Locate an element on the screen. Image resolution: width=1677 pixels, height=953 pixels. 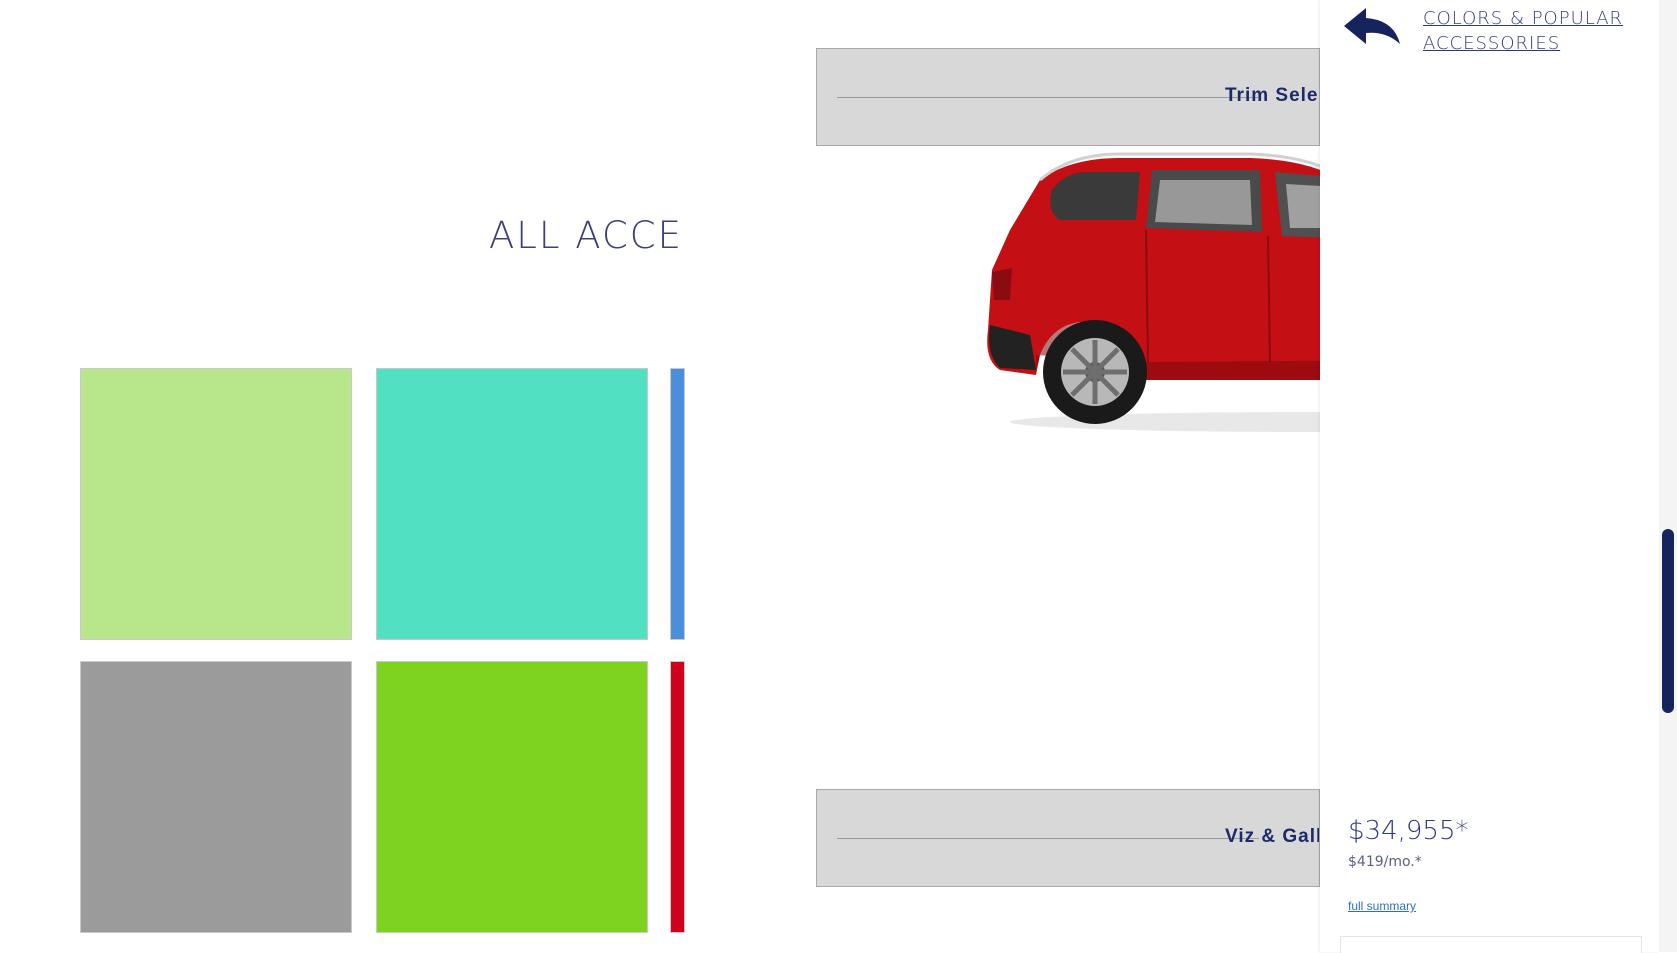
trim-selection-banner: Trim Selec is located at coordinates (1068, 97).